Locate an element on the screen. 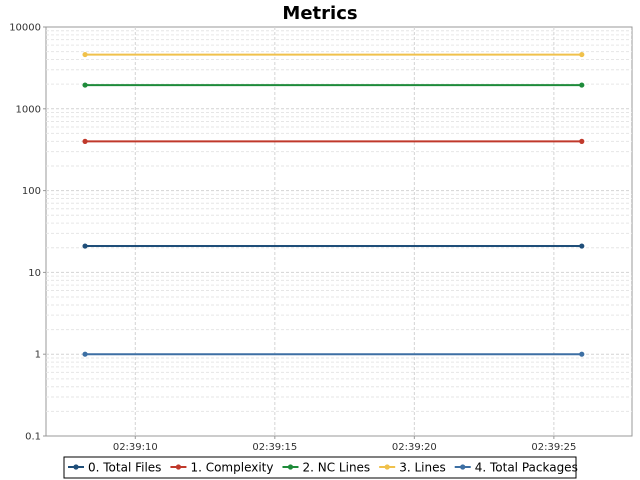 This screenshot has width=640, height=480. y-tick-label: 10000 is located at coordinates (25, 28).